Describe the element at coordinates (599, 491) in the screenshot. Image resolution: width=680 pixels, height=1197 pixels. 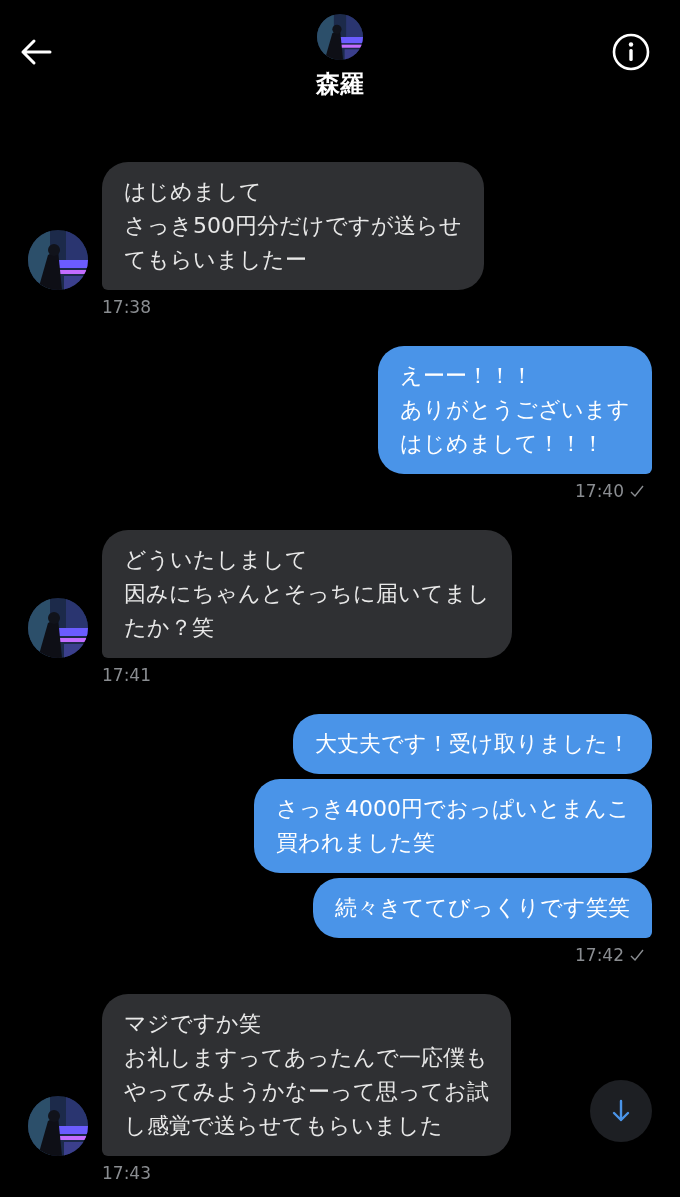
I see `timestamp: 17:40` at that location.